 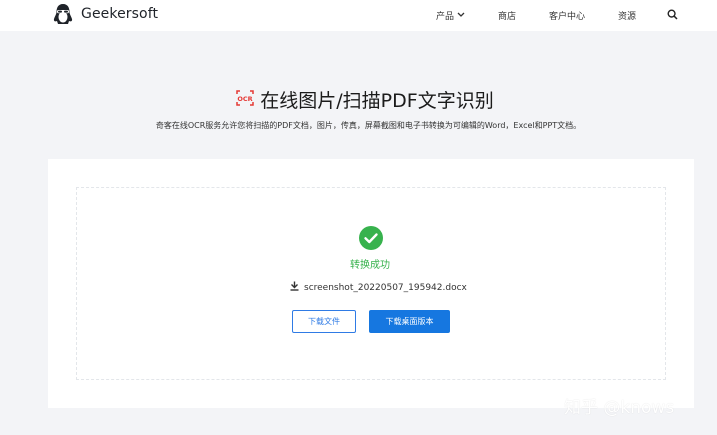 I want to click on site-header: Geekersoft 产品 商店 客户中心 资源, so click(x=358, y=15).